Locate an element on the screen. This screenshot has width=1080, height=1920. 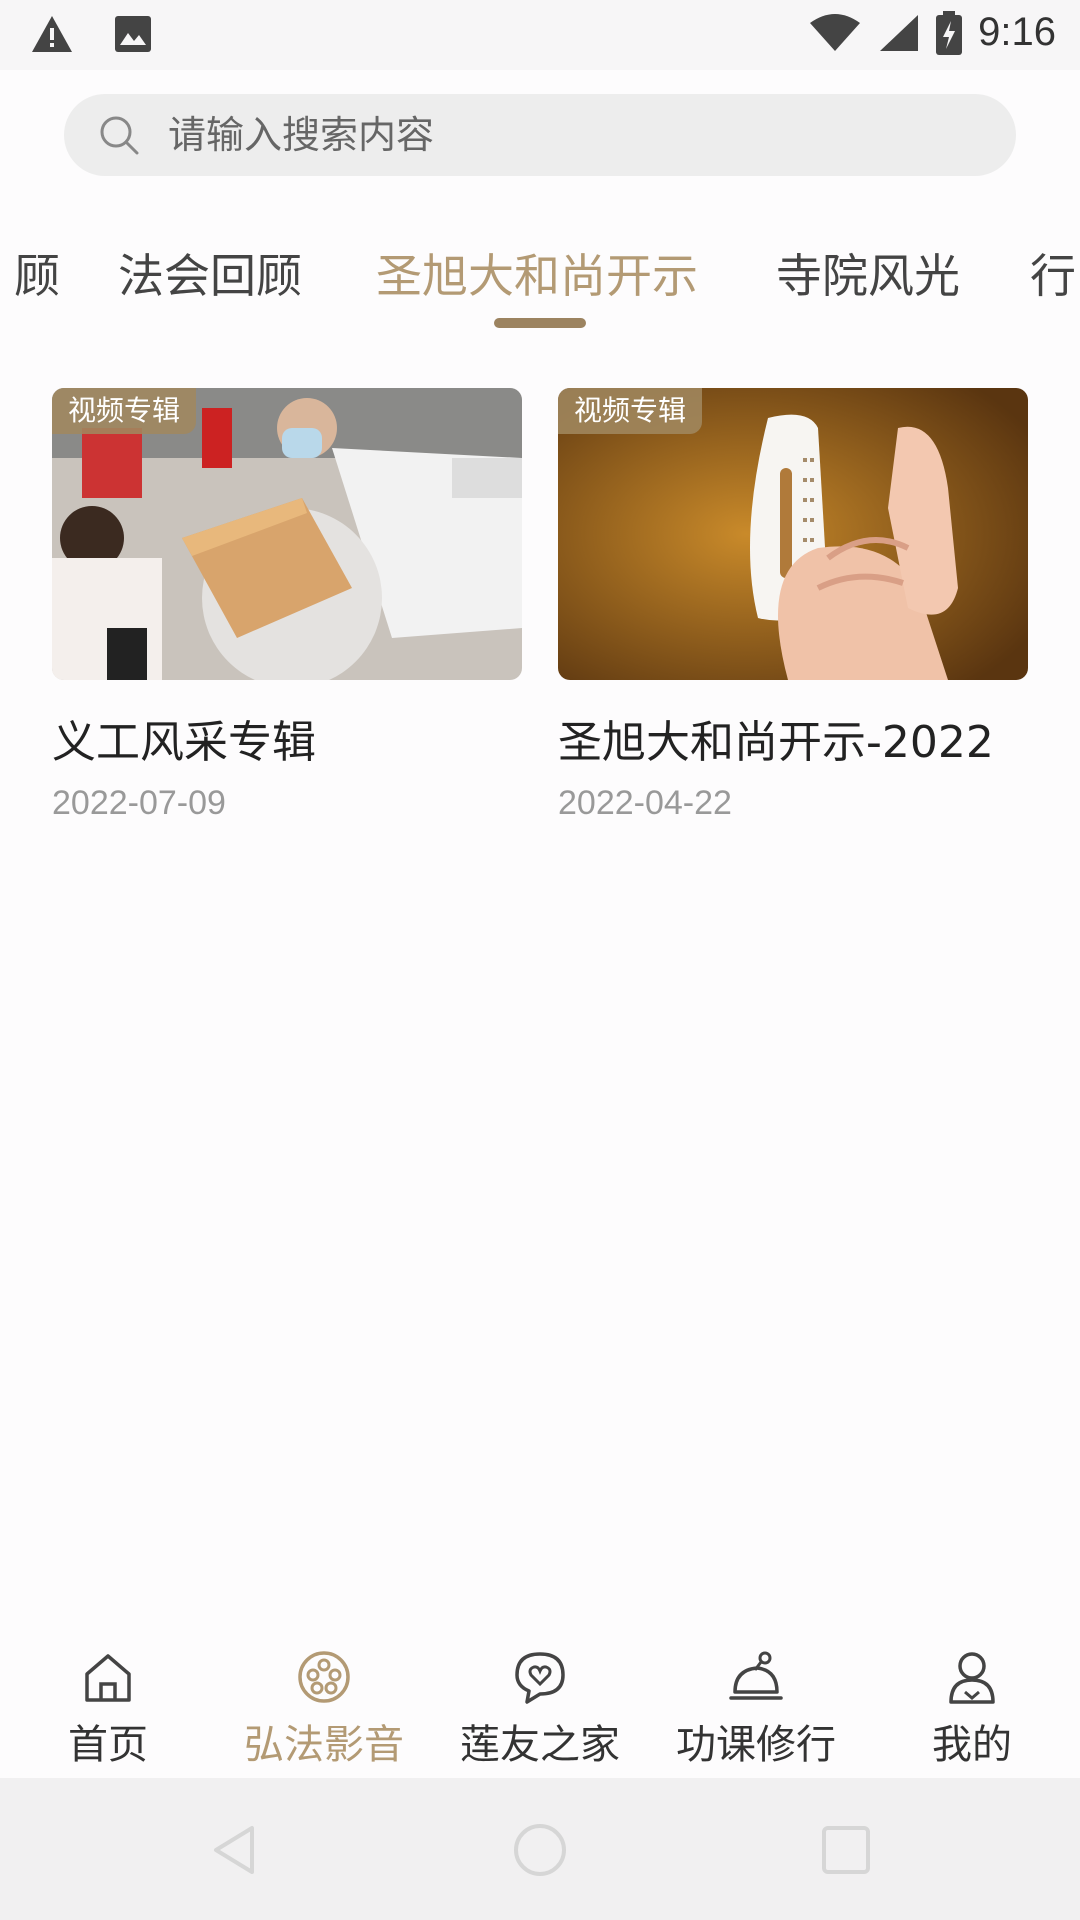
nav-practice: 功课修行 is located at coordinates (756, 1709).